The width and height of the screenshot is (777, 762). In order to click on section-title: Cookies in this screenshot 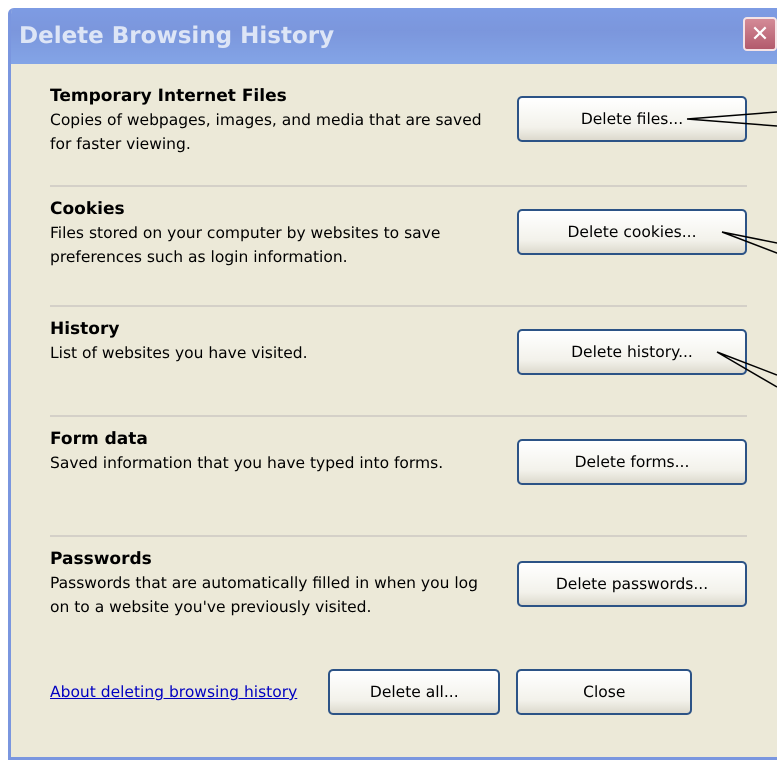, I will do `click(88, 209)`.